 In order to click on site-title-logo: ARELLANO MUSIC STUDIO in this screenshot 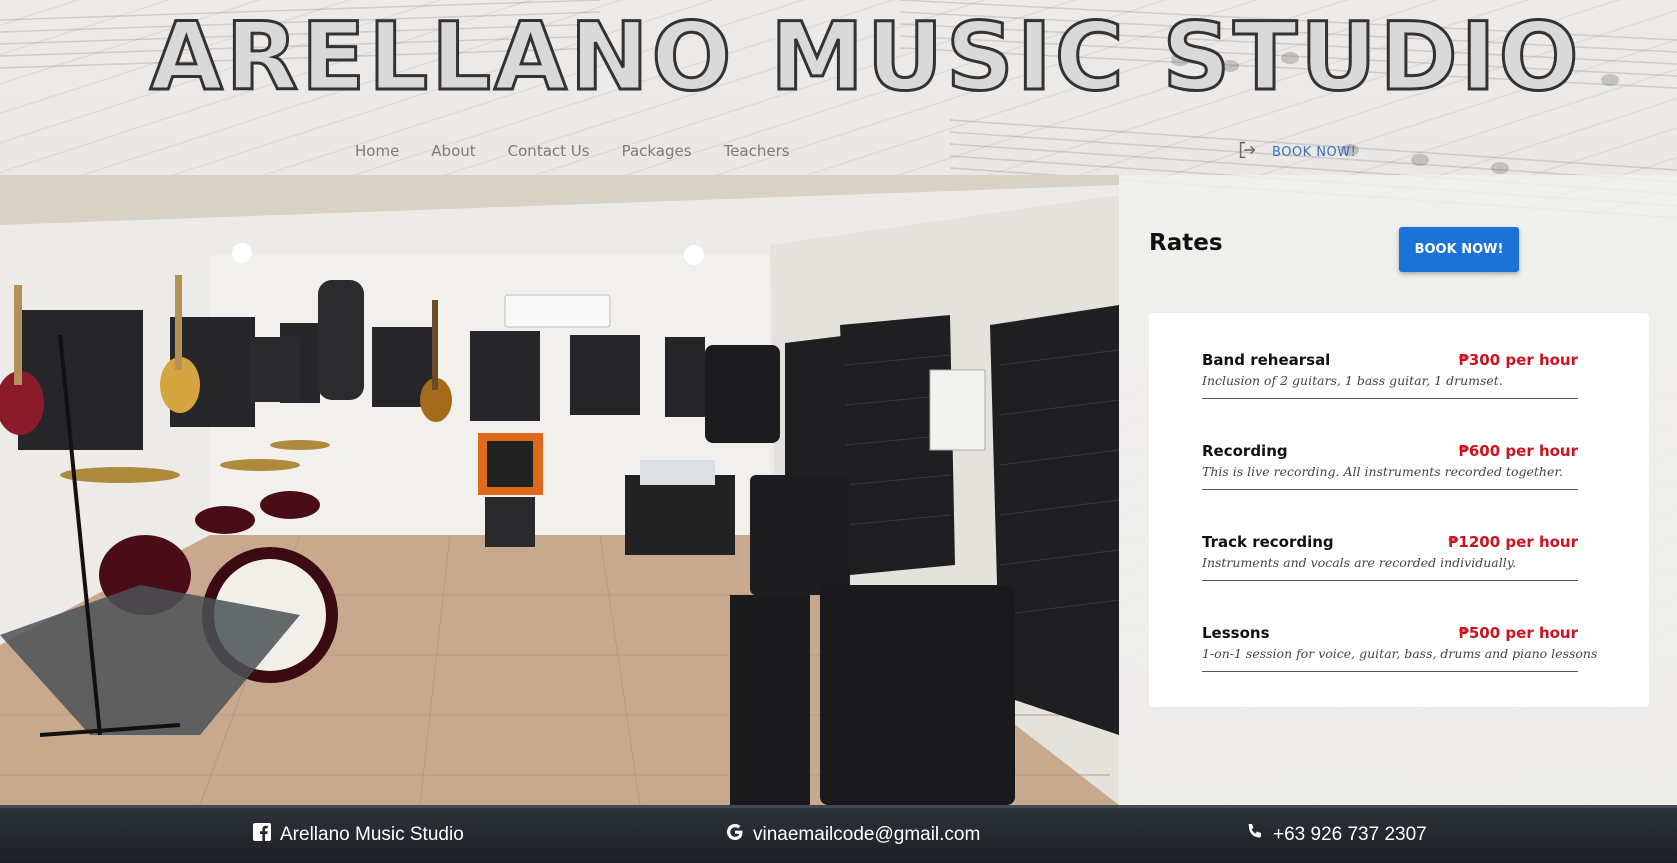, I will do `click(865, 57)`.